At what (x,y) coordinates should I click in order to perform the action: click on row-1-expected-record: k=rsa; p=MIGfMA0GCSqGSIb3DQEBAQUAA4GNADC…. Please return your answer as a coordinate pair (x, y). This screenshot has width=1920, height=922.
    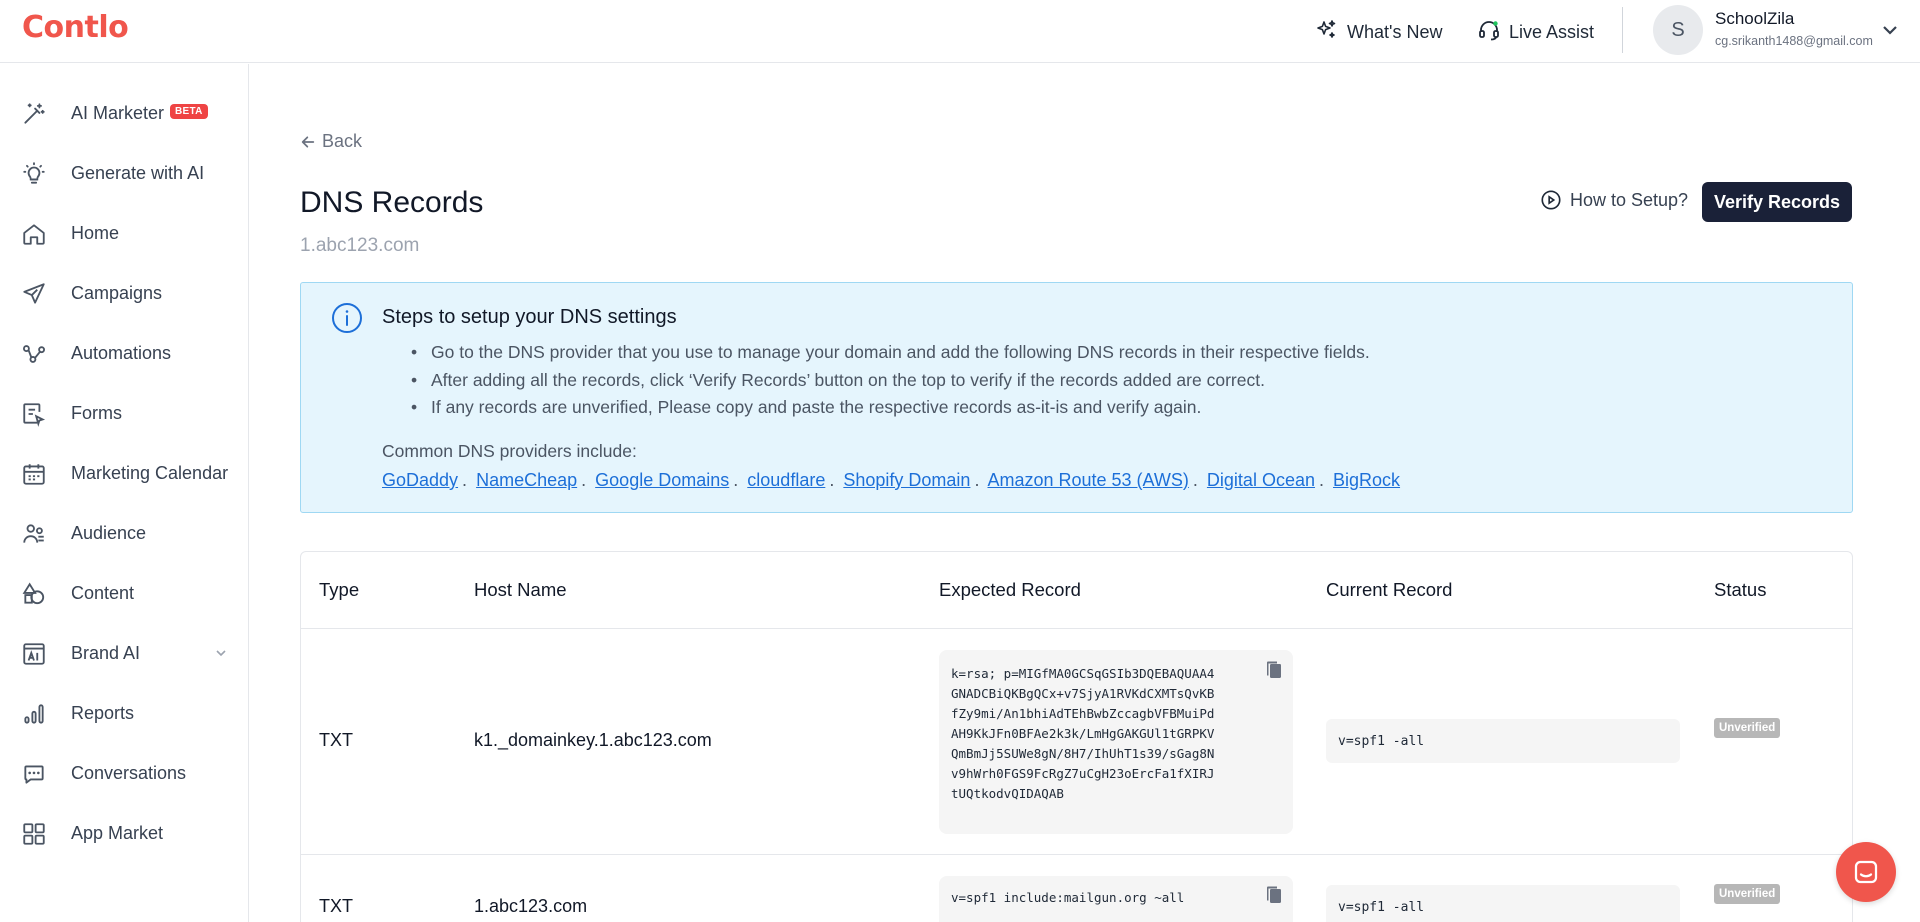
    Looking at the image, I should click on (1116, 742).